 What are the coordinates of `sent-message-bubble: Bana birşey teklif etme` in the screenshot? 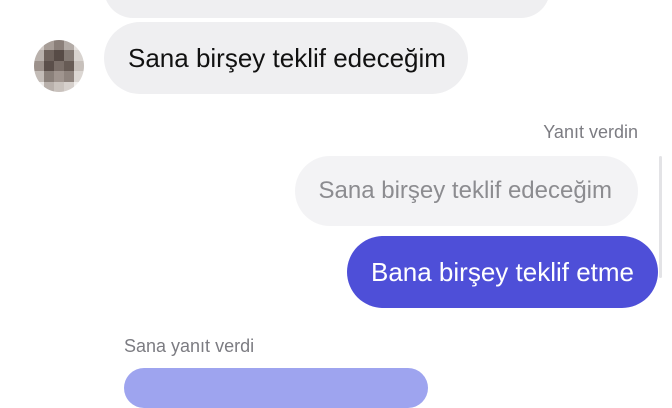 It's located at (502, 272).